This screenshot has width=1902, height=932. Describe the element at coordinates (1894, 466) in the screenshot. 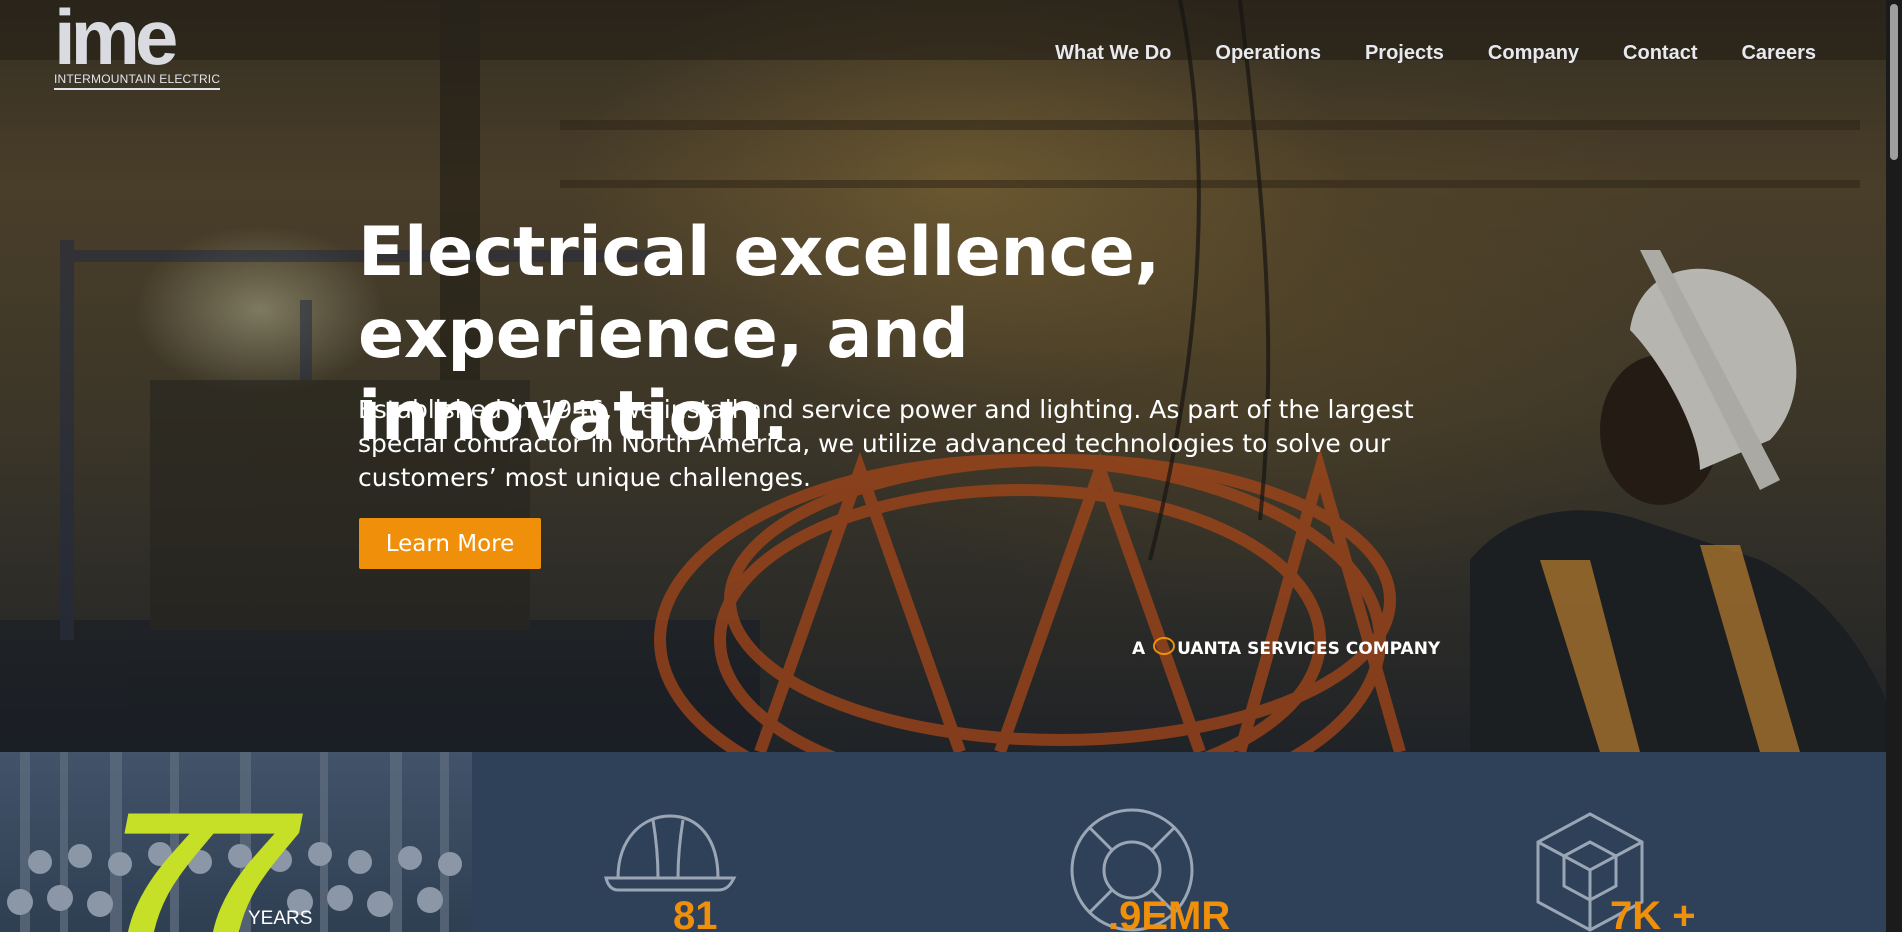

I see `page-scrollbar` at that location.